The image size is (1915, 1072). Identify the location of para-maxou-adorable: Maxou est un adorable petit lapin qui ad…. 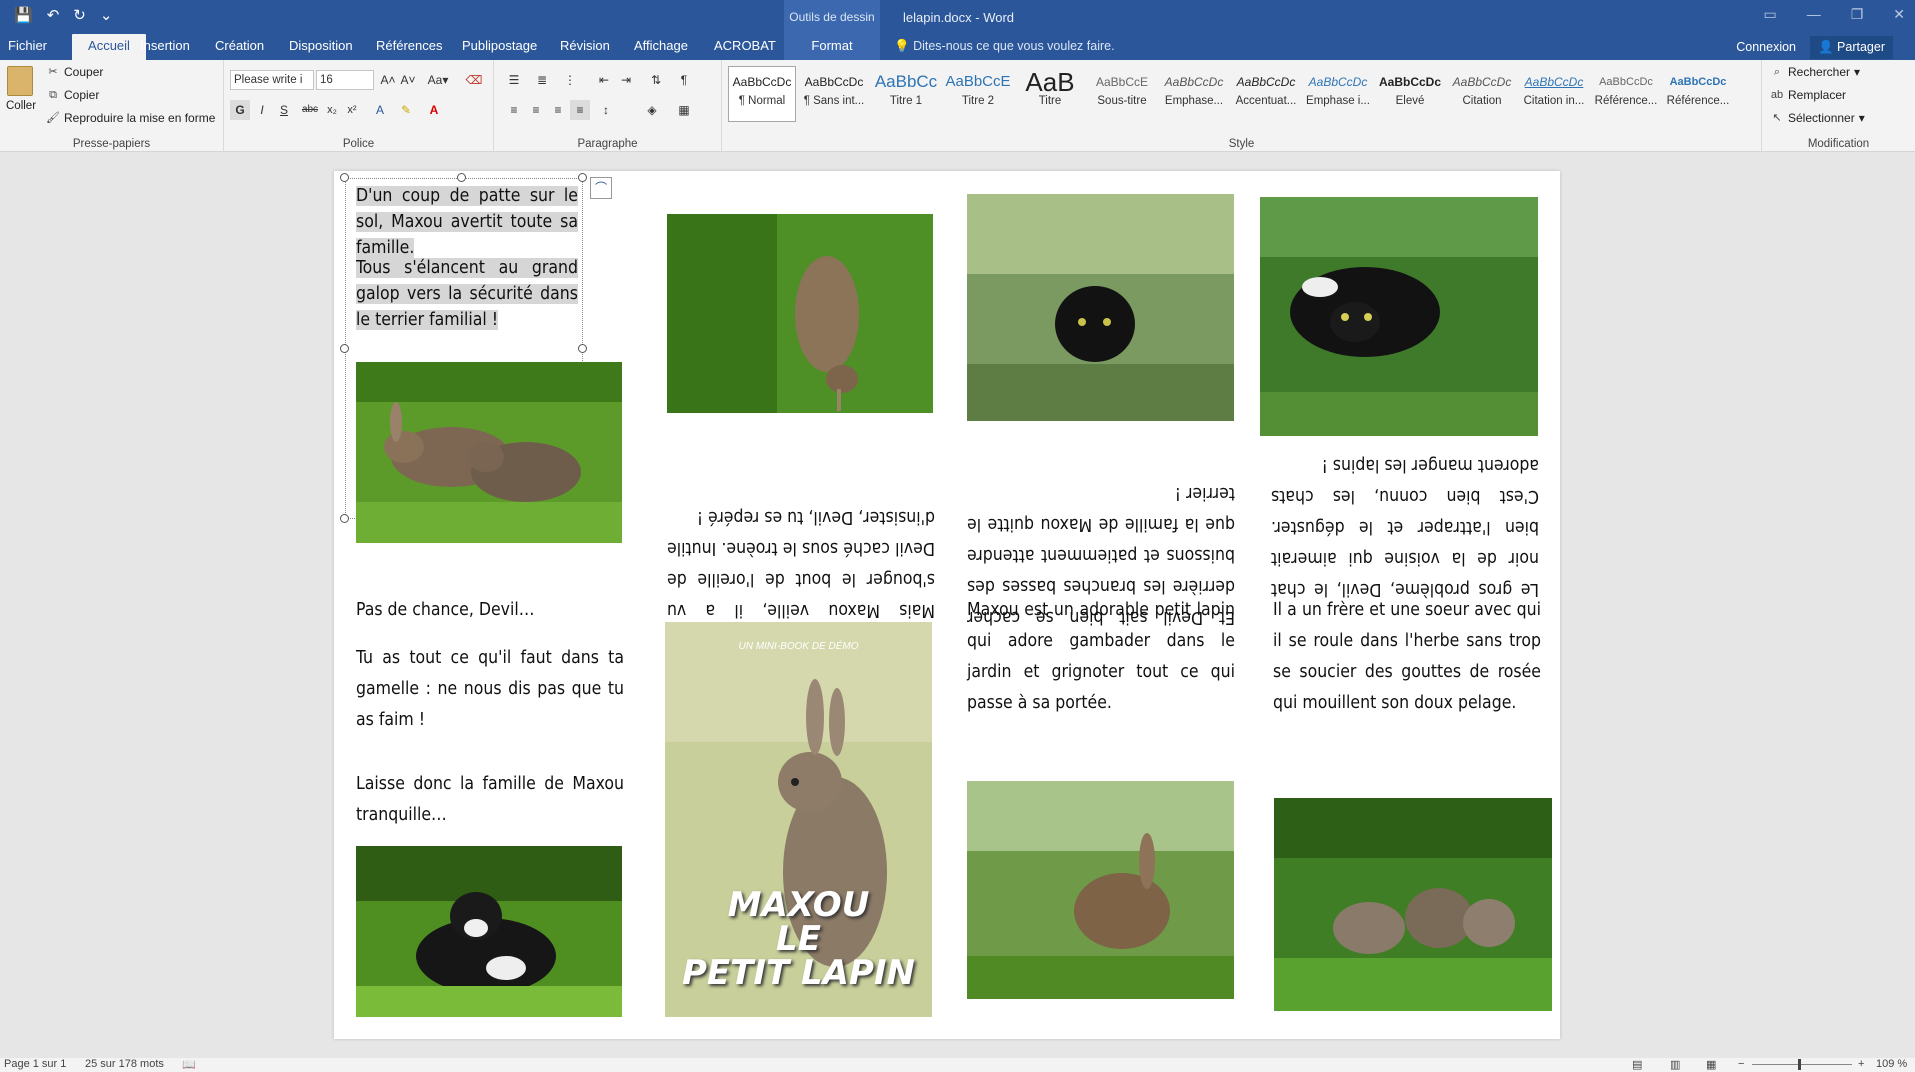
(1101, 657).